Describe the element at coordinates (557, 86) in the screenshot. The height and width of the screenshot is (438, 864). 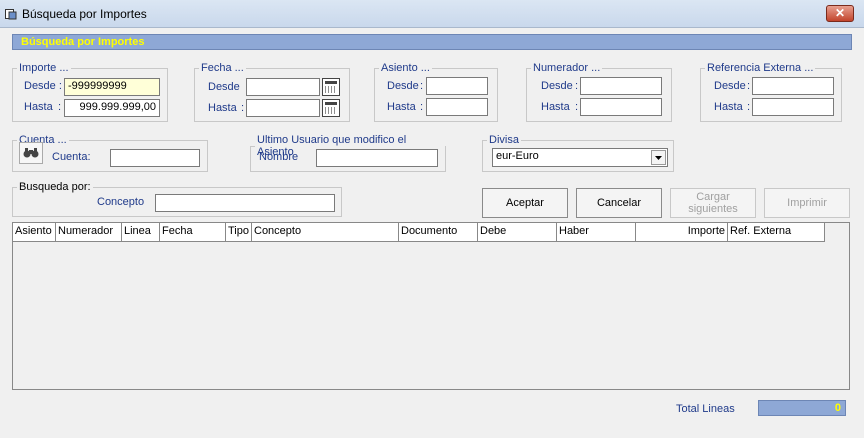
I see `numerador-desde-label: Desde` at that location.